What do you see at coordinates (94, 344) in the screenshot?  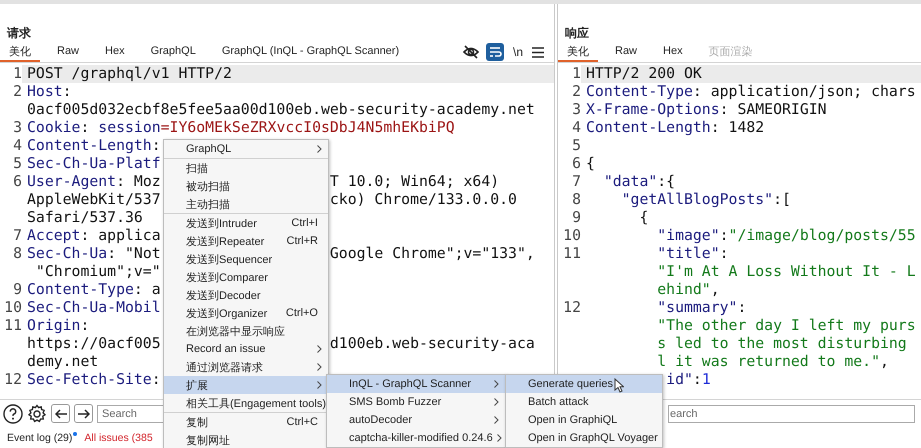 I see `code-text: https://0acf005` at bounding box center [94, 344].